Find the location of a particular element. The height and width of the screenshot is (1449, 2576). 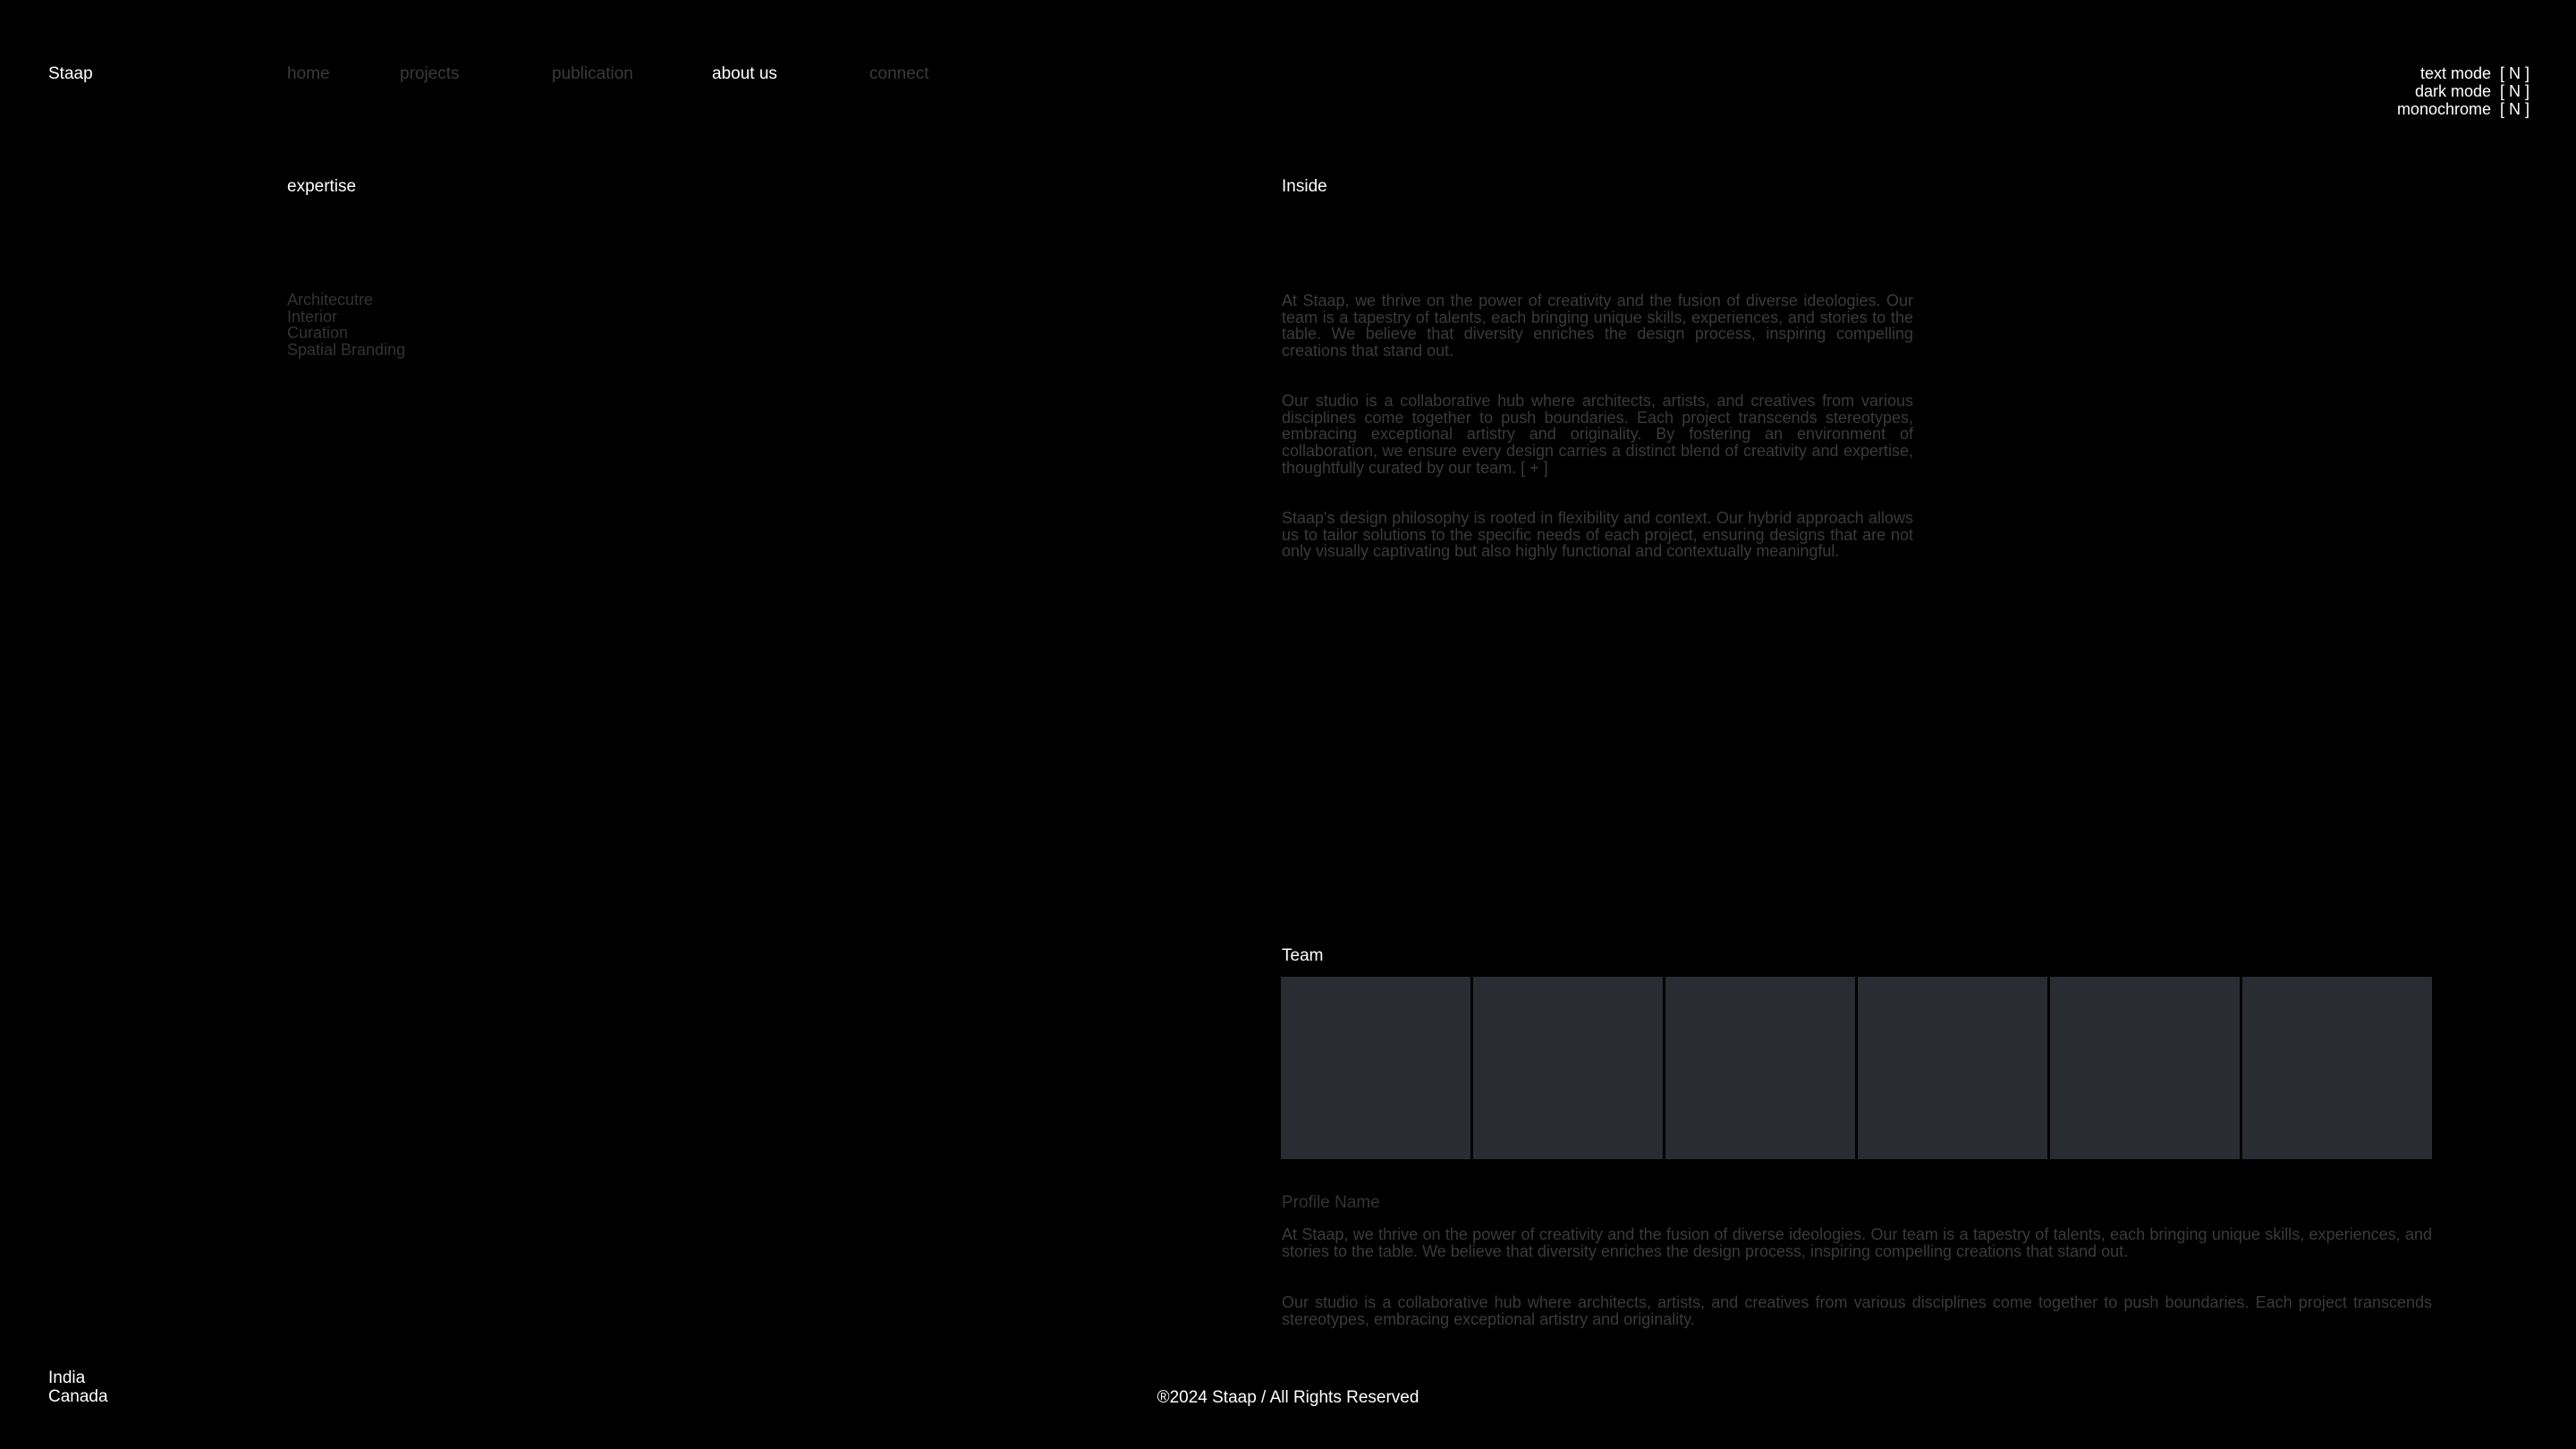

expertise-item: Curation is located at coordinates (318, 333).